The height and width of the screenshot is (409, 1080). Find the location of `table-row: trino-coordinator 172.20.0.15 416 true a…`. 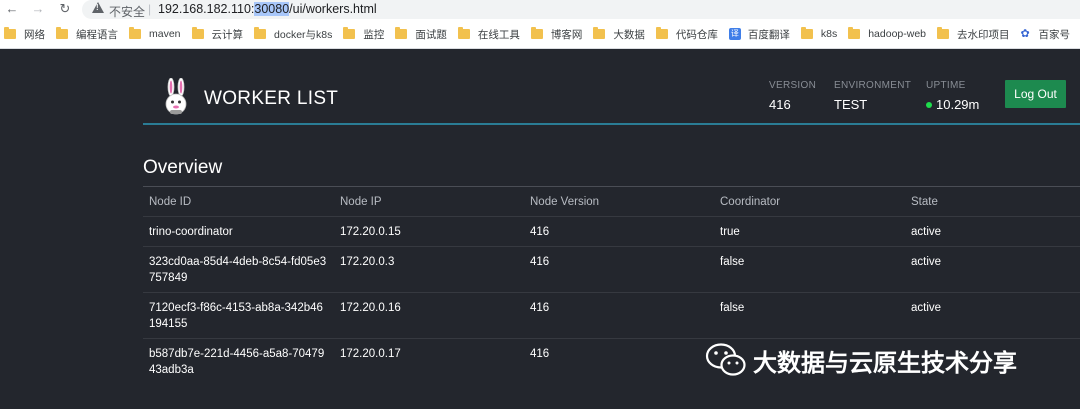

table-row: trino-coordinator 172.20.0.15 416 true a… is located at coordinates (611, 232).